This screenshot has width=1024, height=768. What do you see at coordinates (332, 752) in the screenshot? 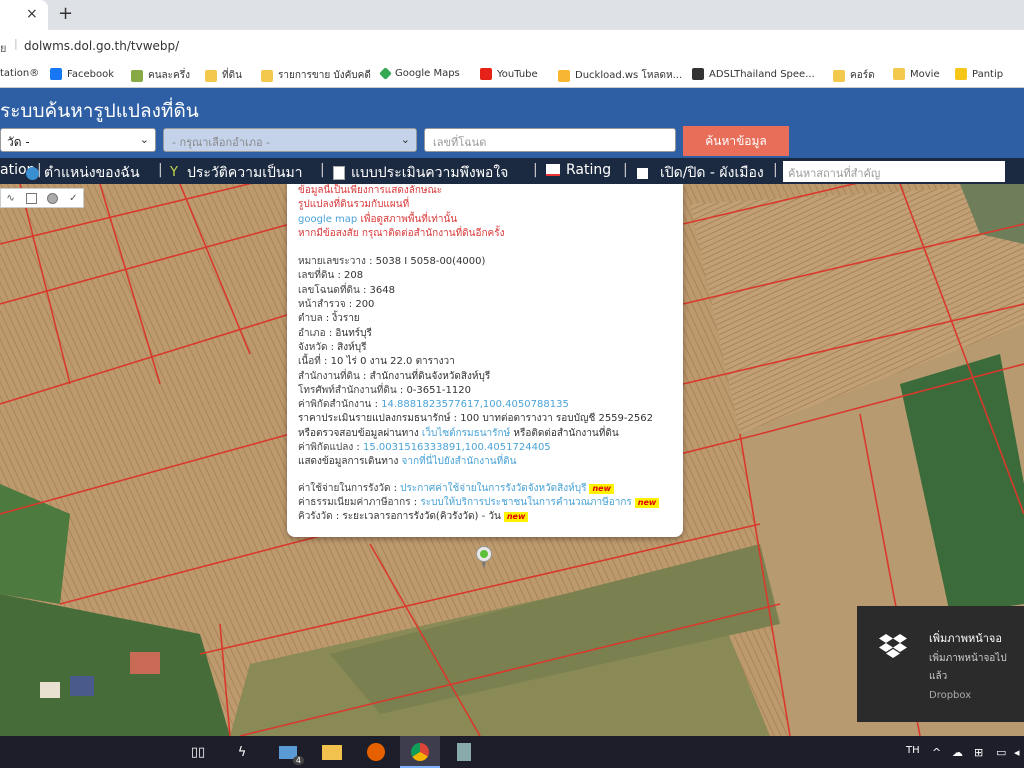
I see `file-explorer-icon` at bounding box center [332, 752].